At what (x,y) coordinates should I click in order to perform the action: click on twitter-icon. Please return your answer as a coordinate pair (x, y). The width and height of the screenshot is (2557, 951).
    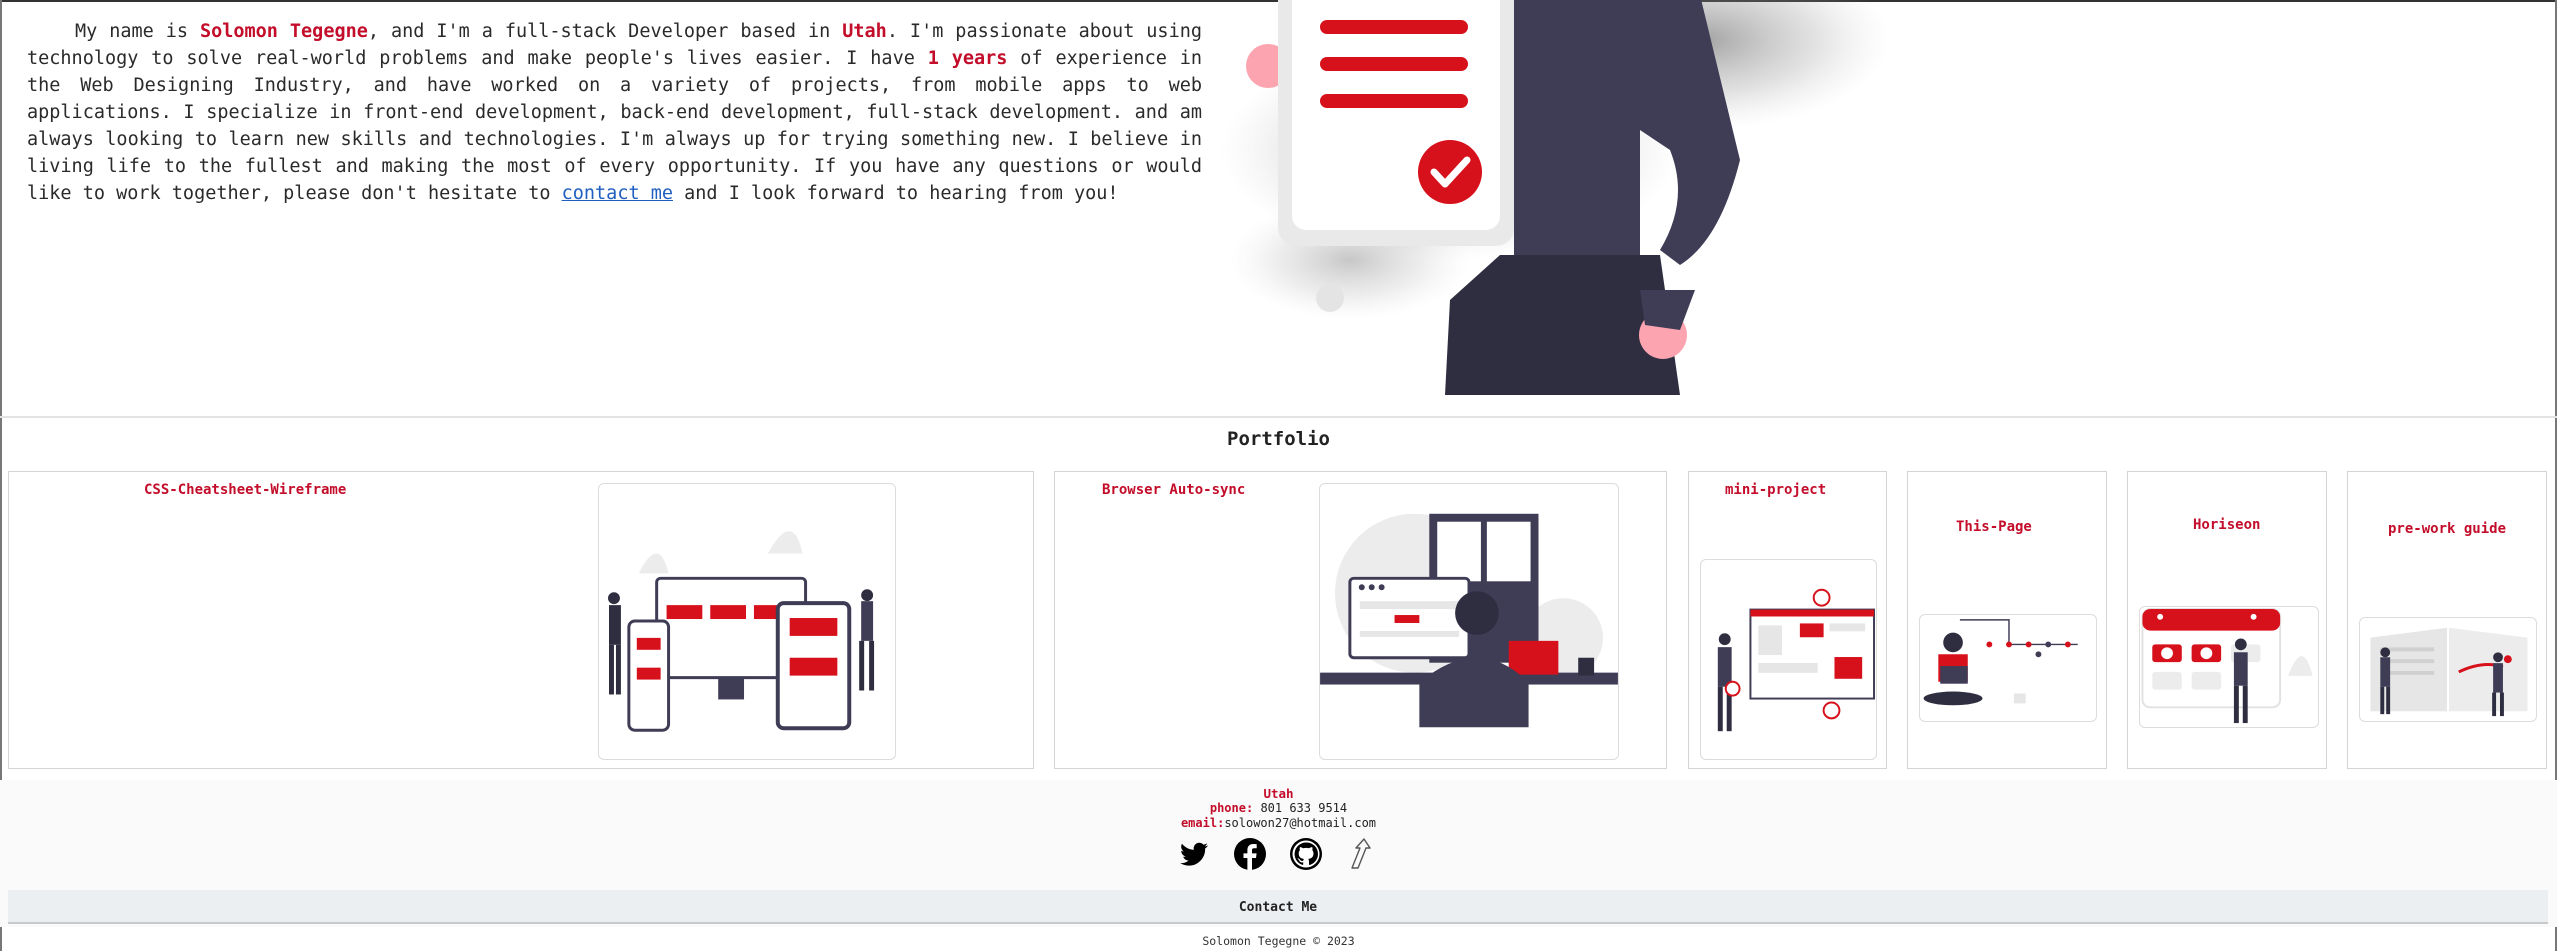
    Looking at the image, I should click on (1194, 854).